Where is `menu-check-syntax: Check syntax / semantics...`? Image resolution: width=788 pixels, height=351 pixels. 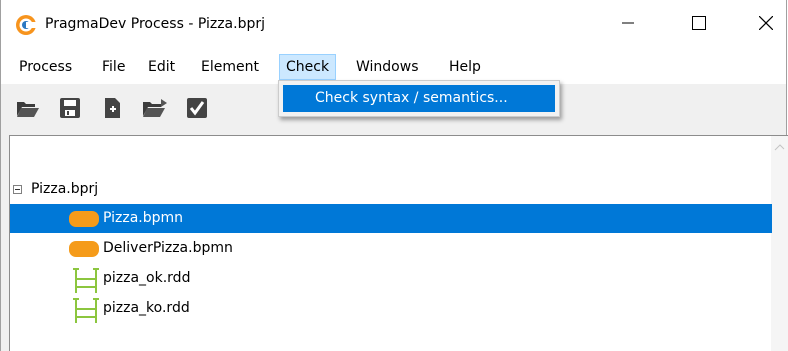 menu-check-syntax: Check syntax / semantics... is located at coordinates (419, 98).